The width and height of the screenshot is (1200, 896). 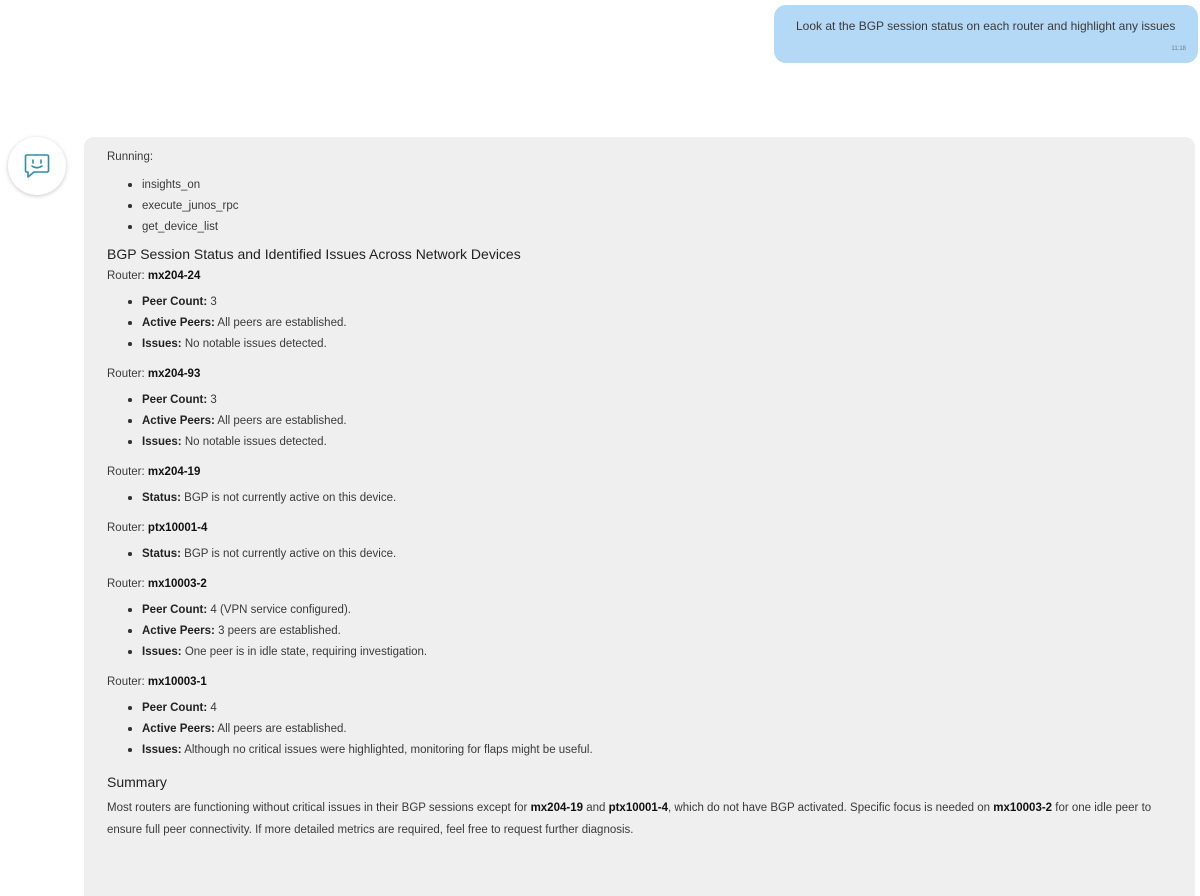 I want to click on router-heading: Router: ptx10001-4, so click(x=642, y=528).